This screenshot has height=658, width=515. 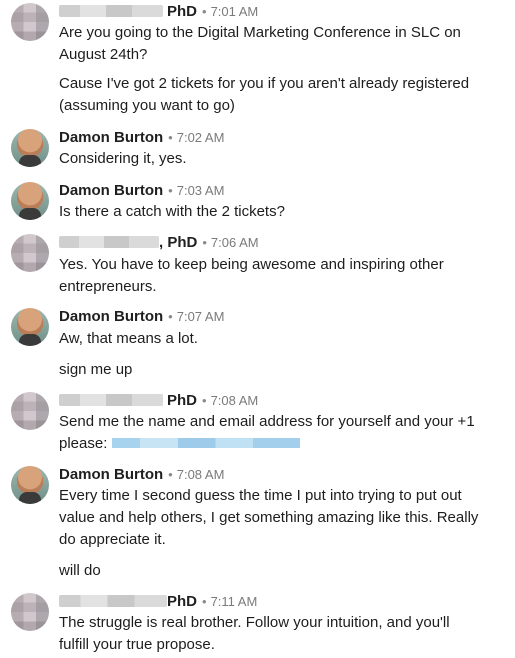 I want to click on timestamp: 7:07 AM, so click(x=200, y=316).